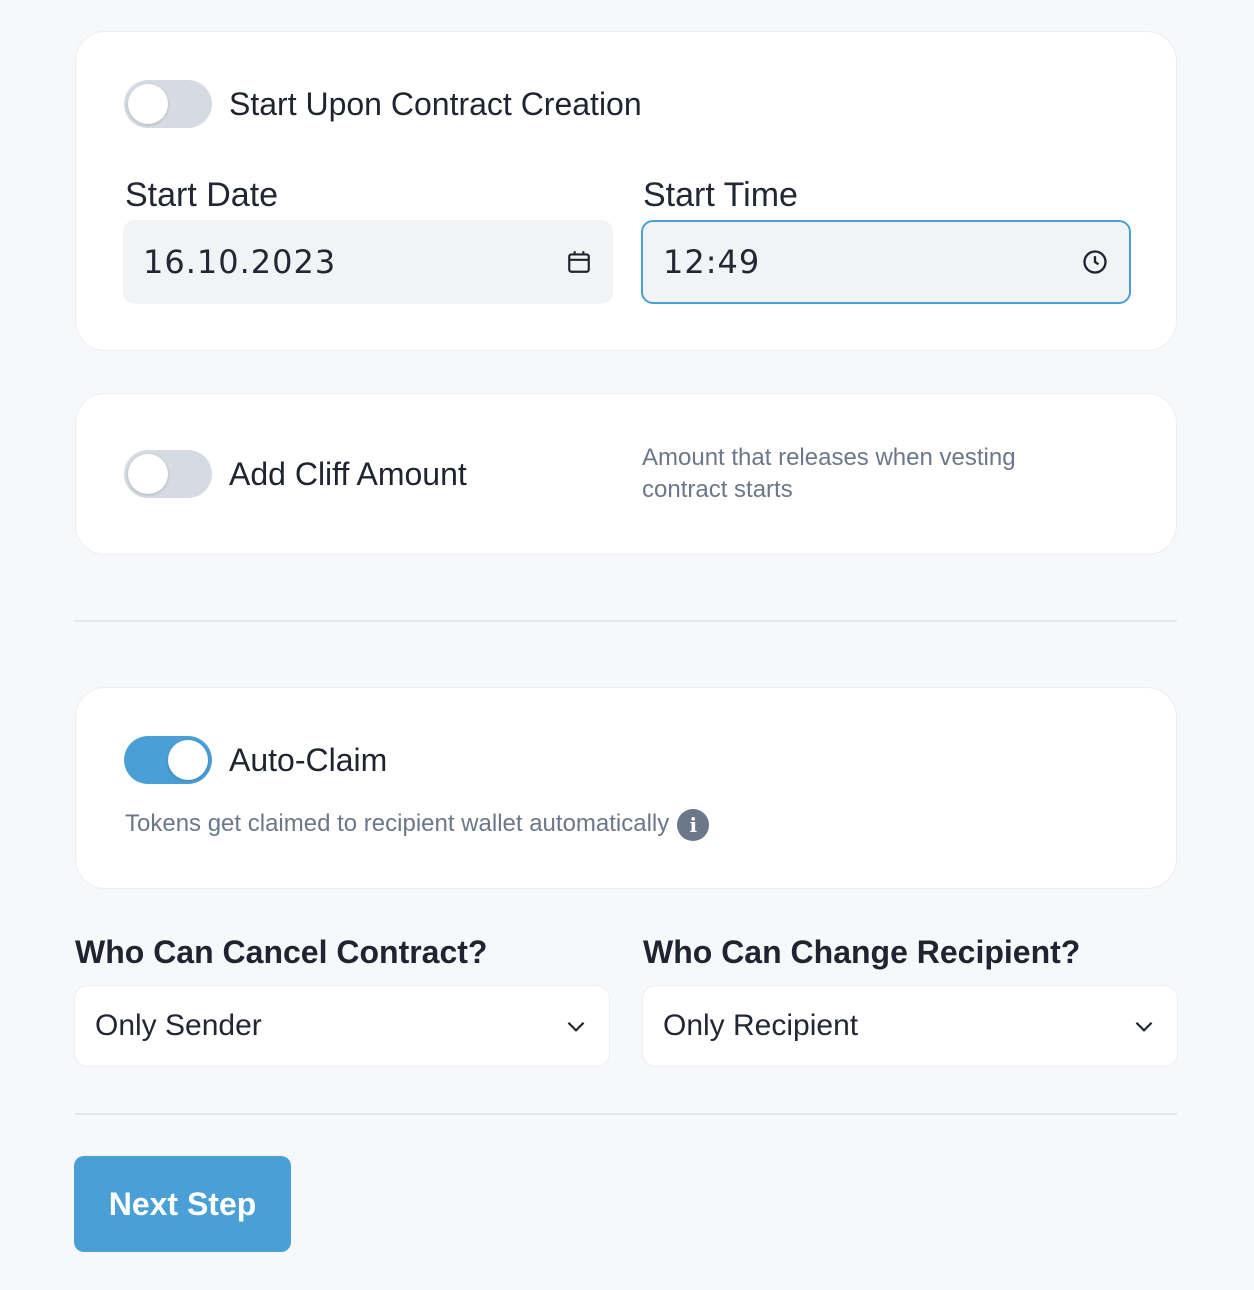  I want to click on cliff-hint-line2: contract starts, so click(717, 489).